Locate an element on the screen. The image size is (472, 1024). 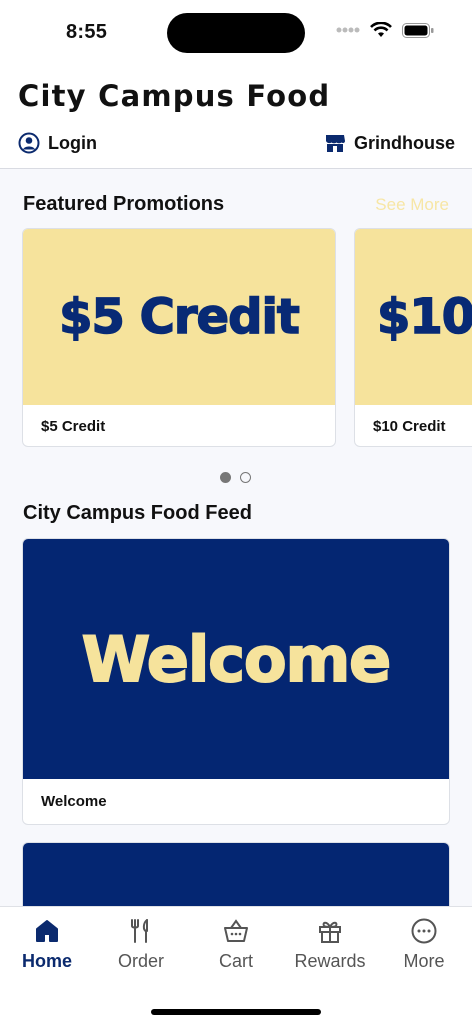
status-time: 8:55 is located at coordinates (87, 32).